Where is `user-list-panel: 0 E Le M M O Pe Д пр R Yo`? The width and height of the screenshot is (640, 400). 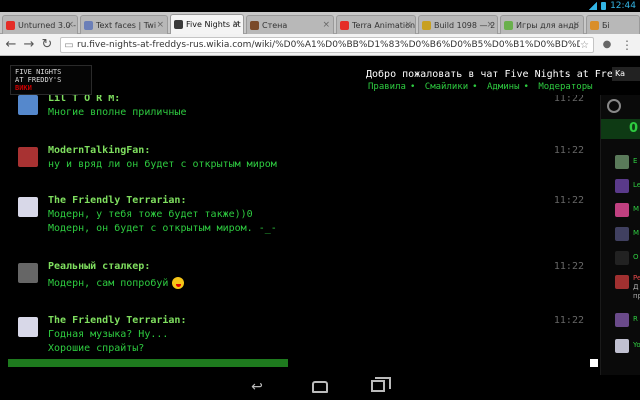 user-list-panel: 0 E Le M M O Pe Д пр R Yo is located at coordinates (620, 235).